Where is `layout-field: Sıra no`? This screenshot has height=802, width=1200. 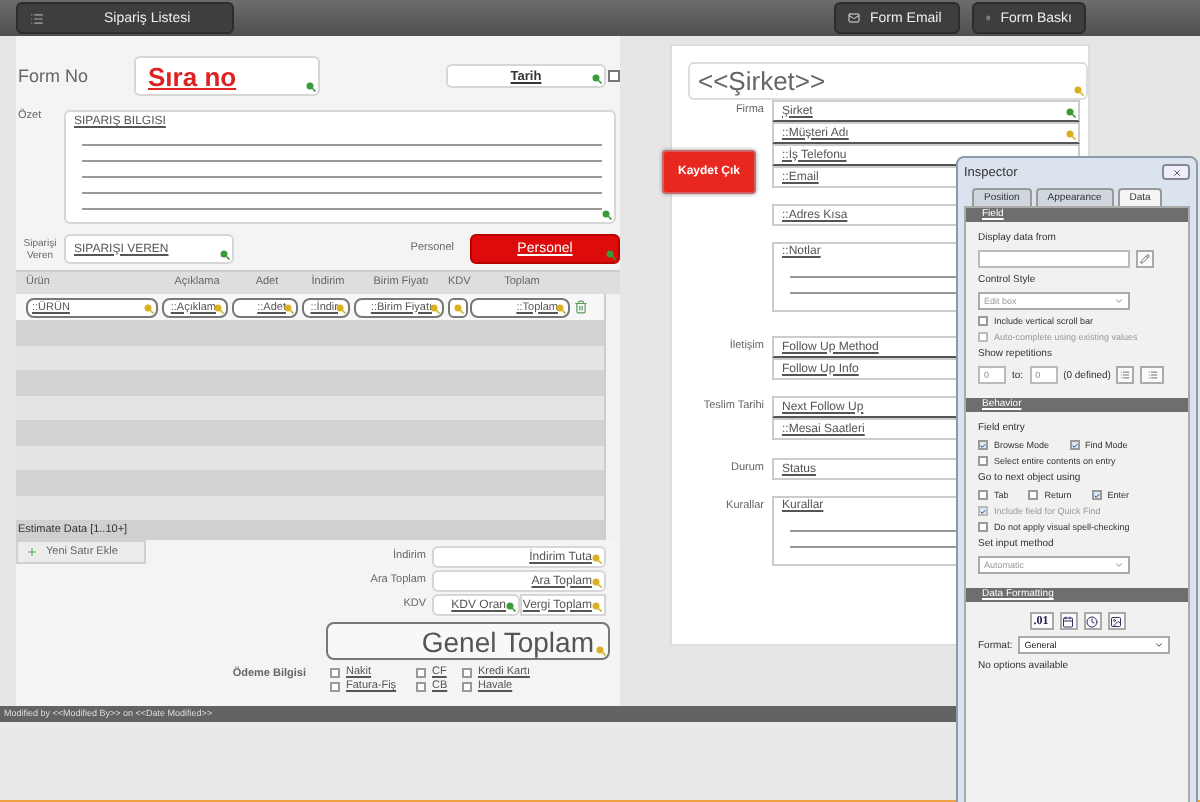
layout-field: Sıra no is located at coordinates (227, 76).